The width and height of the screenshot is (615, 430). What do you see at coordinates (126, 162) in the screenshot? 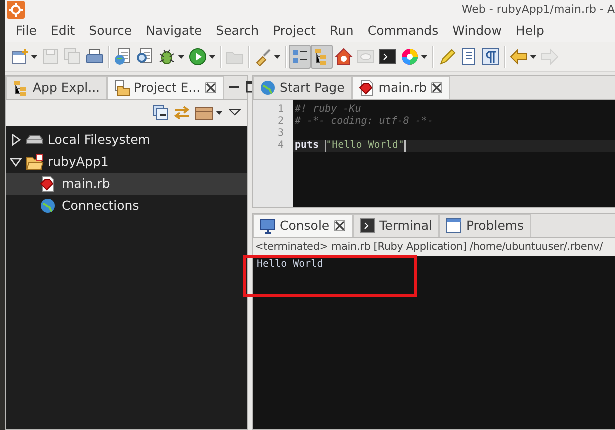
I see `tree-item: rubyApp1` at bounding box center [126, 162].